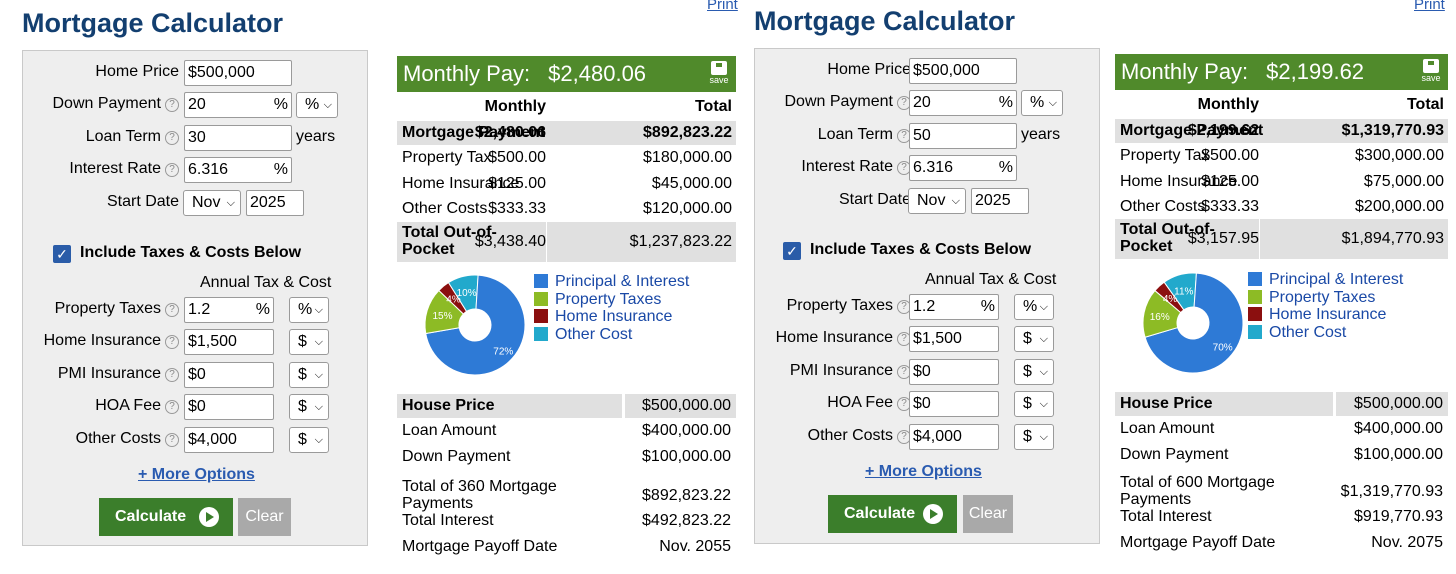  What do you see at coordinates (856, 167) in the screenshot?
I see `interest_rate-label: Interest Rate?` at bounding box center [856, 167].